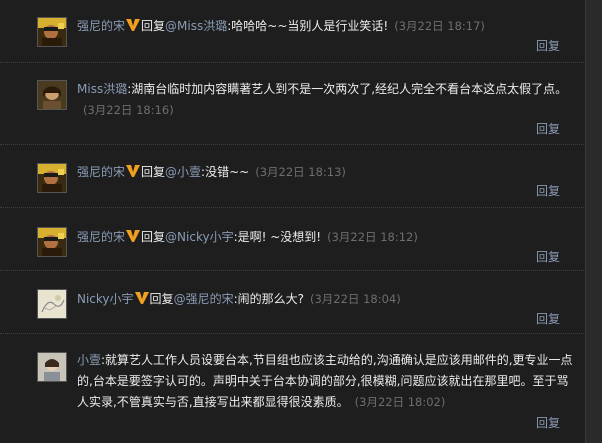 The height and width of the screenshot is (443, 602). Describe the element at coordinates (308, 26) in the screenshot. I see `comment-text: :哈哈哈~~当别人是行业笑话!` at that location.